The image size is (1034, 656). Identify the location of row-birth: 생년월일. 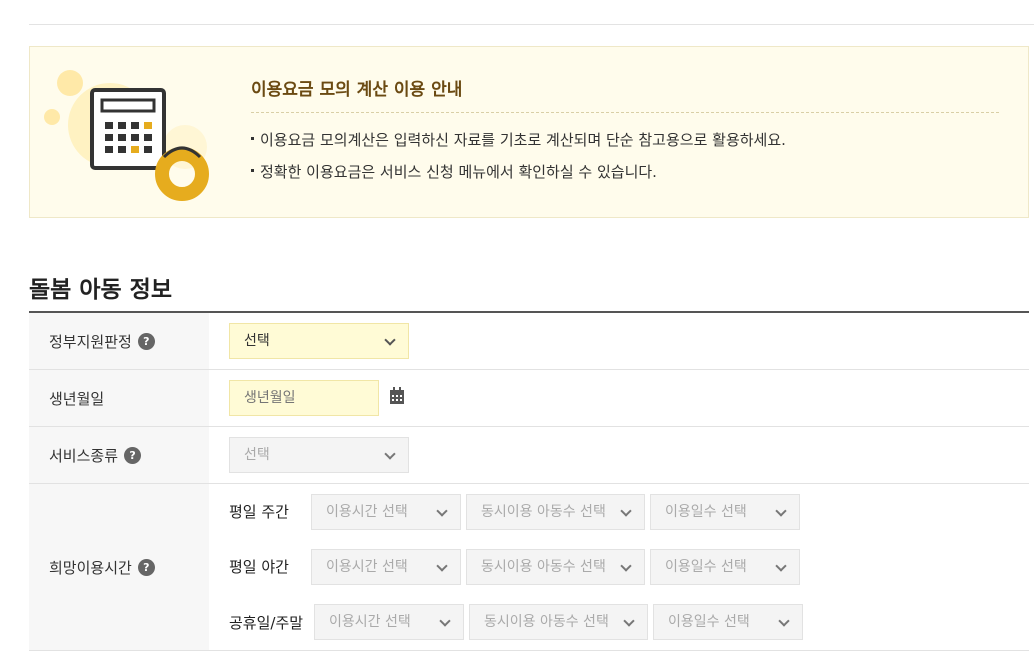
(529, 398).